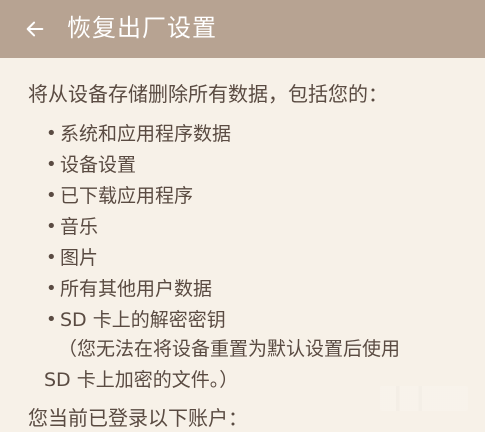 This screenshot has height=432, width=485. What do you see at coordinates (138, 260) in the screenshot?
I see `list-item: • 图片` at bounding box center [138, 260].